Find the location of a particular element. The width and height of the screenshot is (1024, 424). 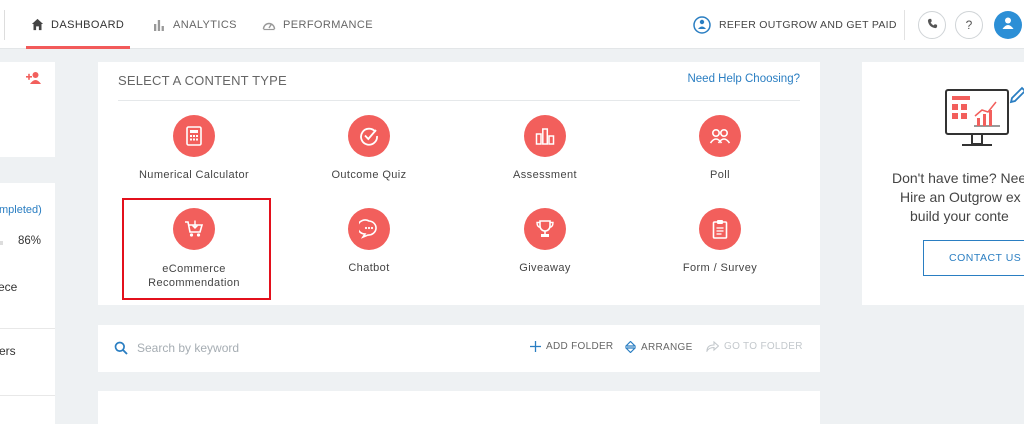

content-list-panel is located at coordinates (459, 407).